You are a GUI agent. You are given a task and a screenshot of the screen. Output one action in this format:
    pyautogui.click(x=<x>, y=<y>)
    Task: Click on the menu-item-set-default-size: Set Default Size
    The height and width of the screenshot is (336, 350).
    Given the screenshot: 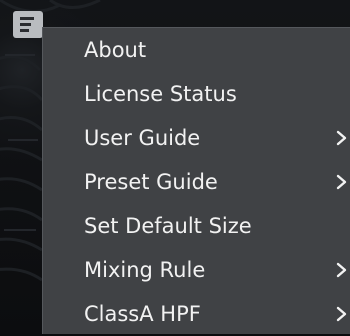 What is the action you would take?
    pyautogui.click(x=196, y=226)
    